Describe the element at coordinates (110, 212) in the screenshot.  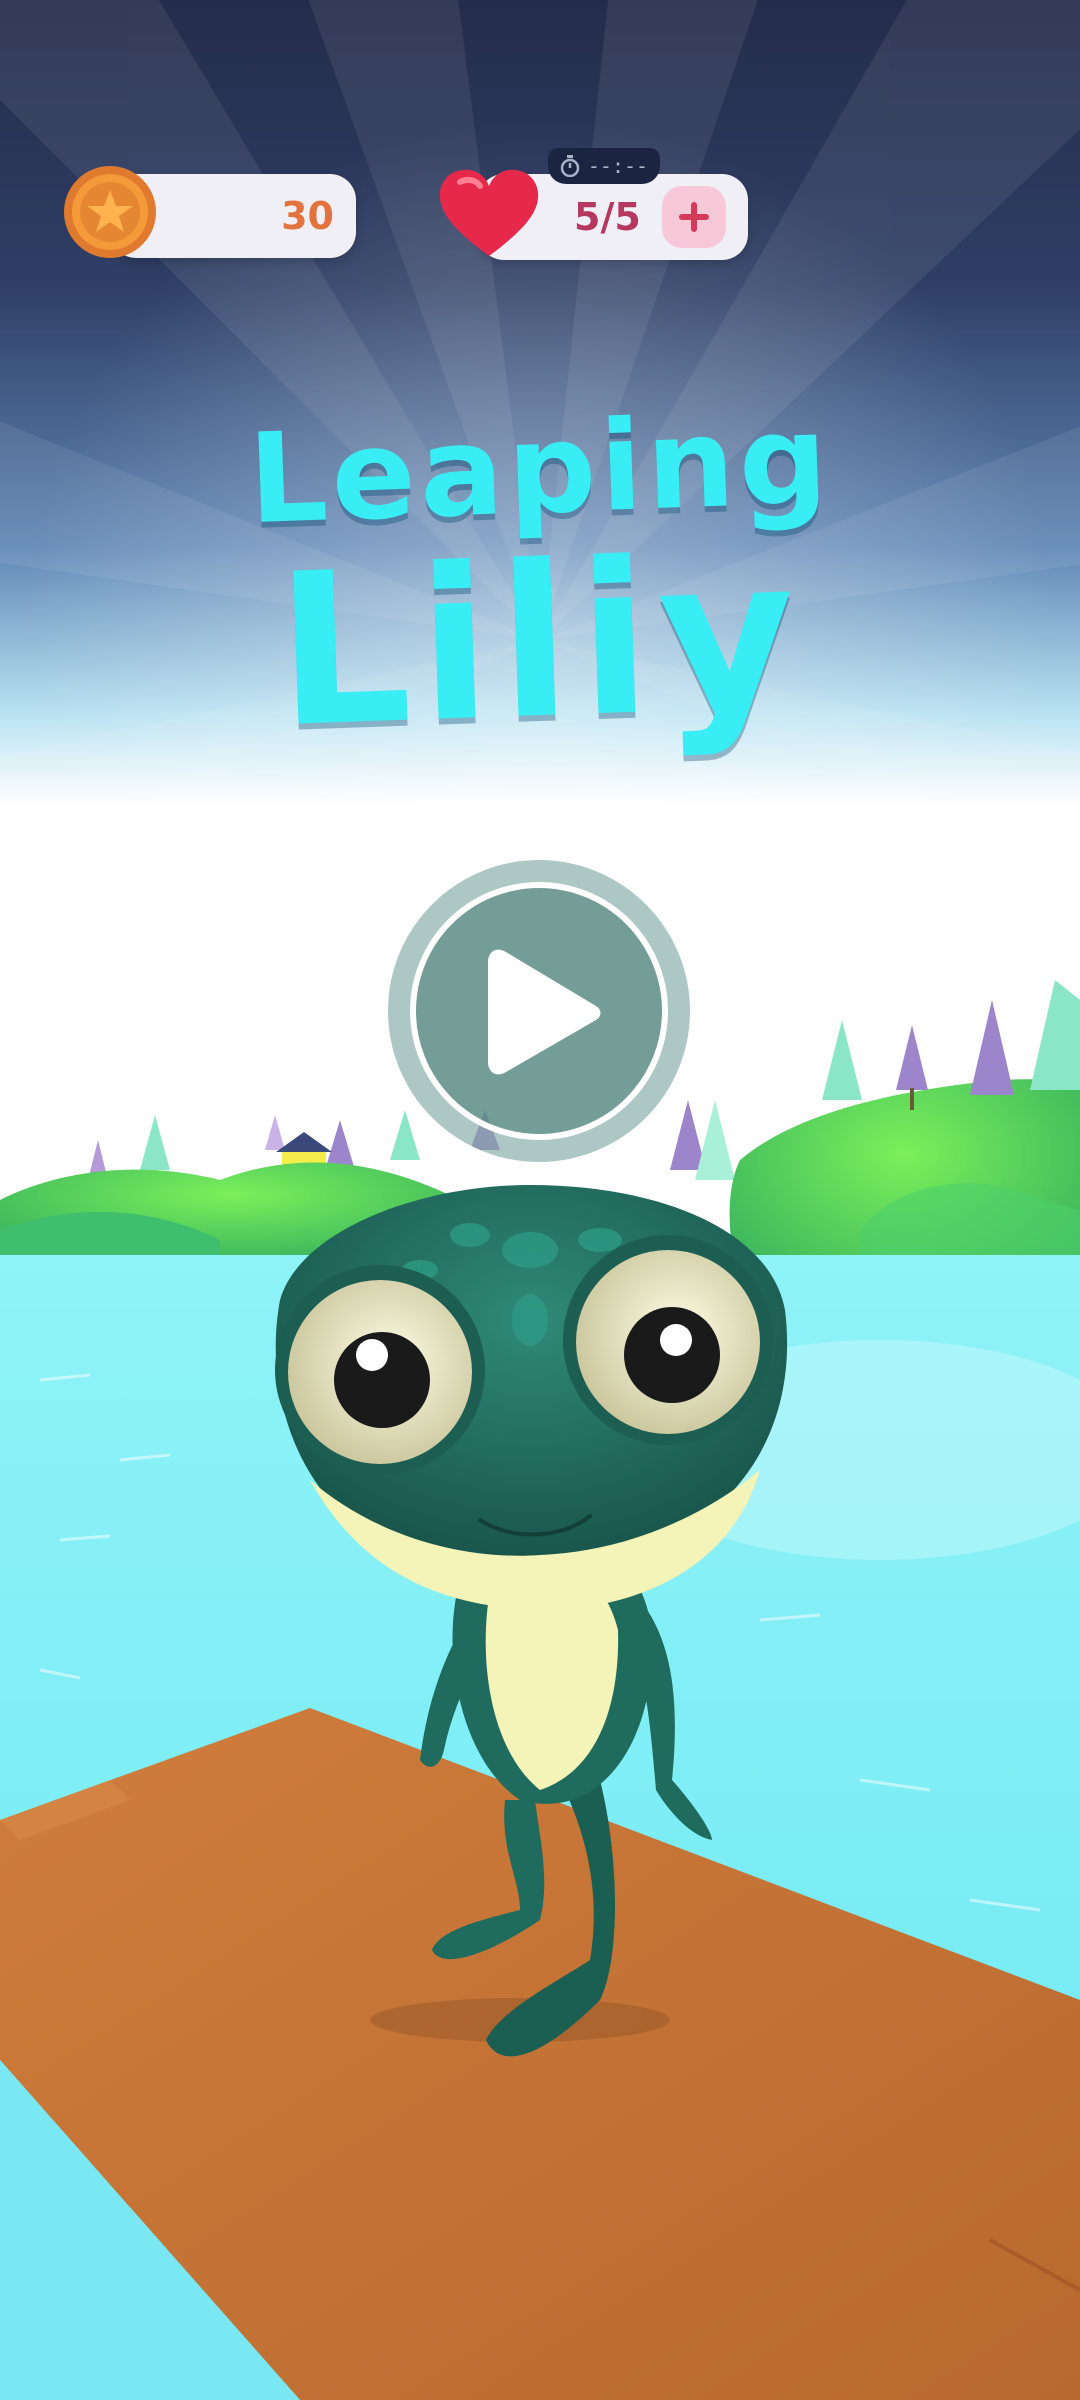
I see `star-coin-icon` at that location.